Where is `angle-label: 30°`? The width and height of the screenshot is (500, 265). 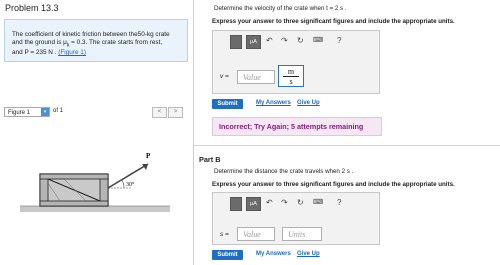 angle-label: 30° is located at coordinates (130, 184).